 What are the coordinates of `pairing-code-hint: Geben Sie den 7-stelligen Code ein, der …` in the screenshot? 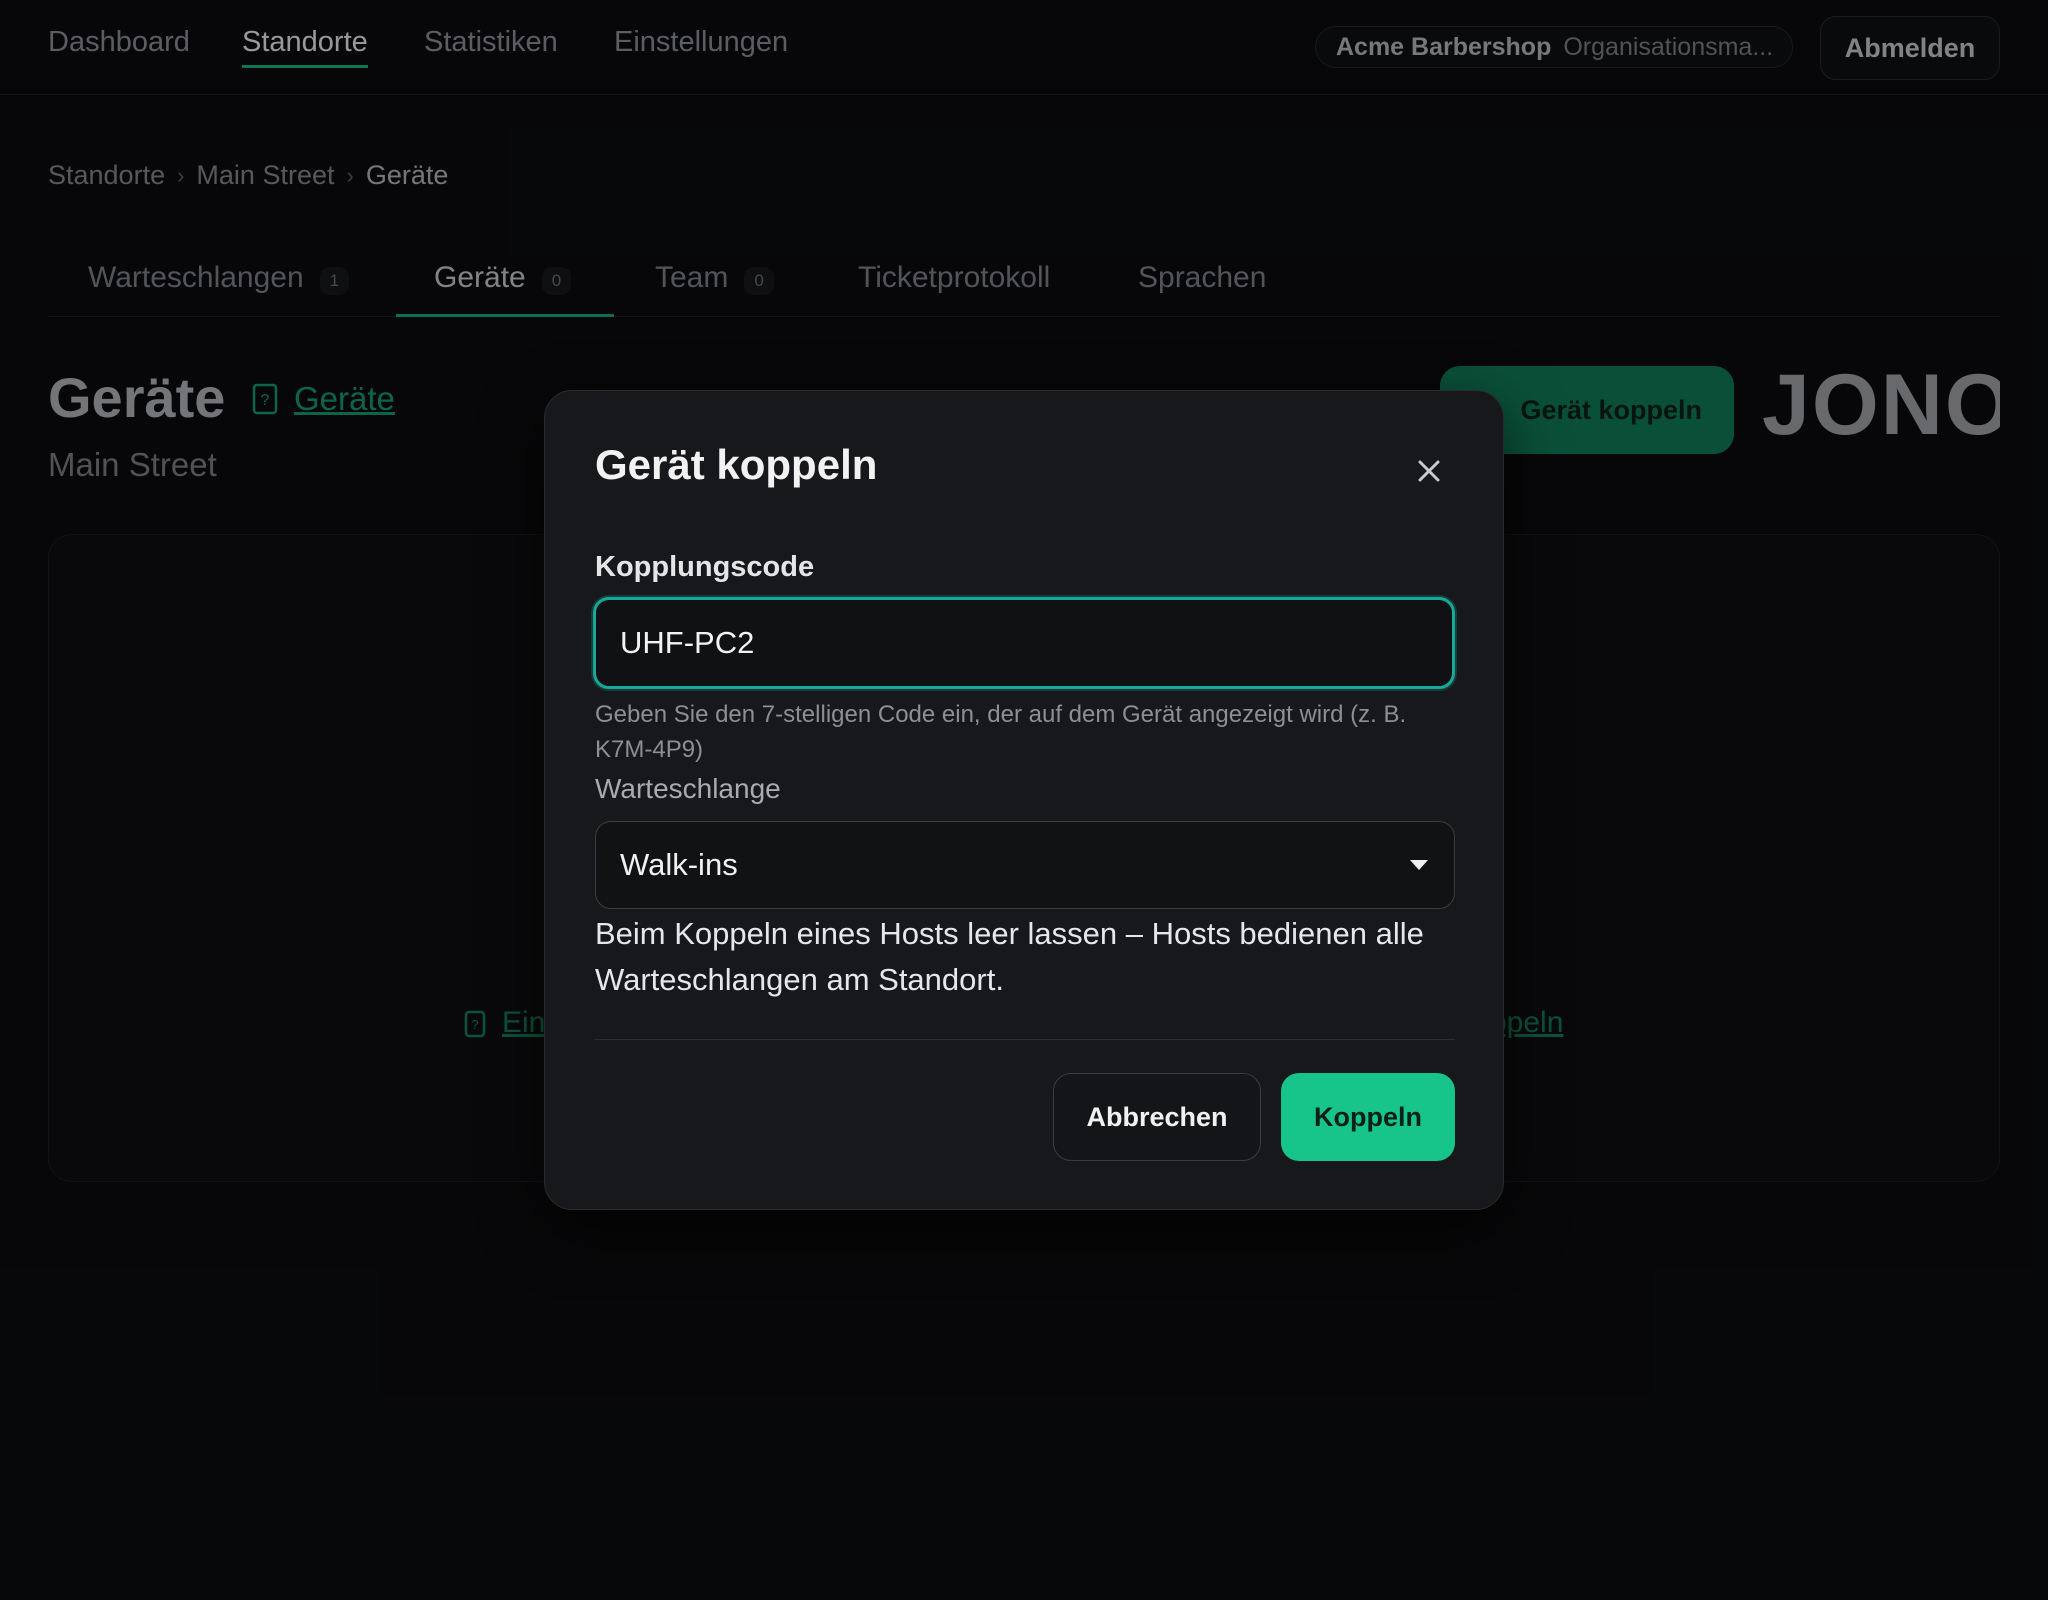 It's located at (1001, 732).